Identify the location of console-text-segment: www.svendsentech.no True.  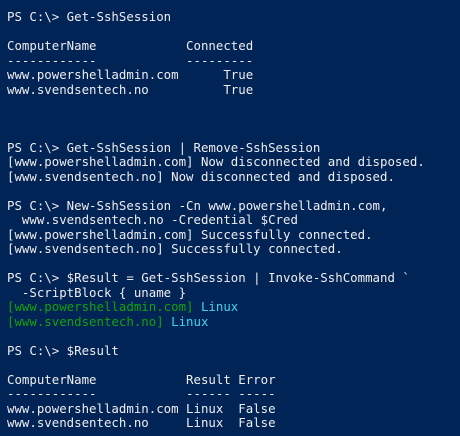
(130, 89).